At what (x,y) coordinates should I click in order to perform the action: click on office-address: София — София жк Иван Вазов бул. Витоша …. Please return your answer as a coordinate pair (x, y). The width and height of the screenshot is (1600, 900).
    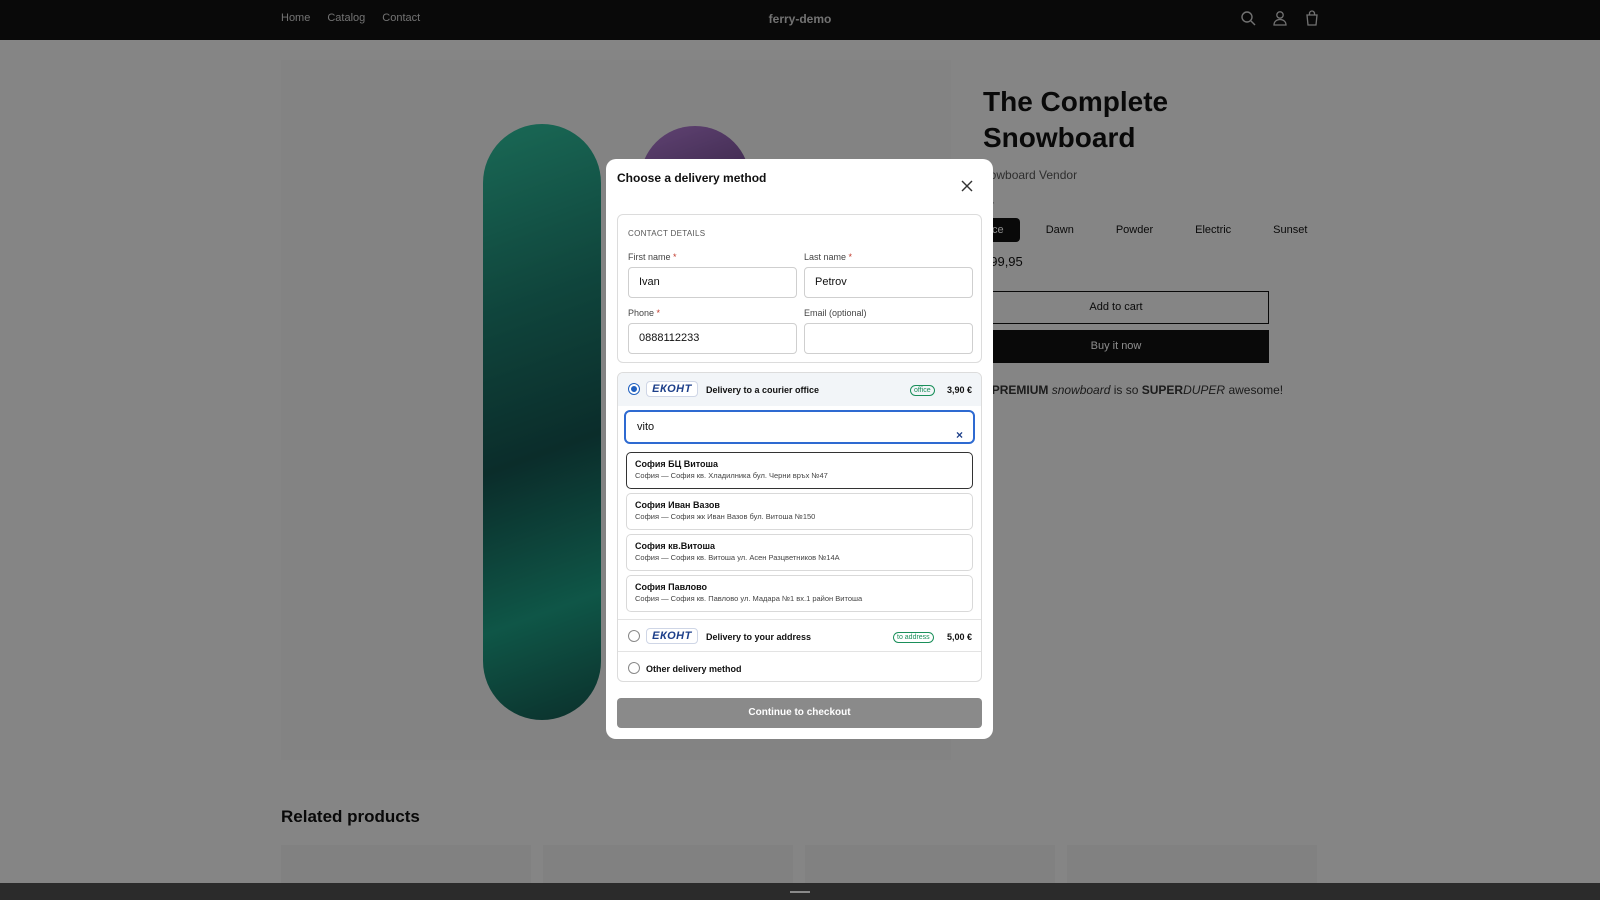
    Looking at the image, I should click on (725, 516).